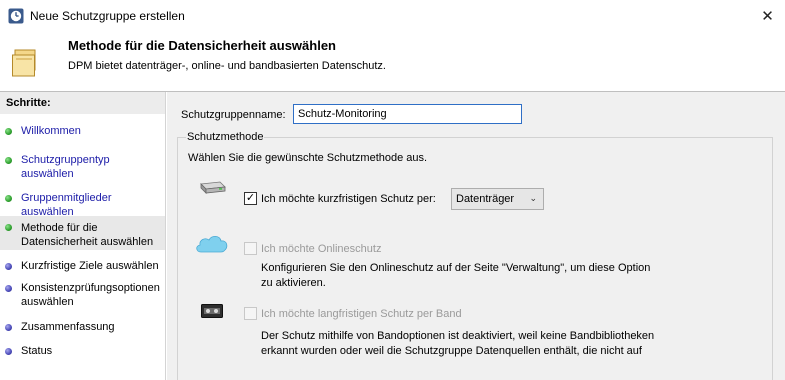  What do you see at coordinates (392, 15) in the screenshot?
I see `title-bar: Neue Schutzgruppe erstellen ✕` at bounding box center [392, 15].